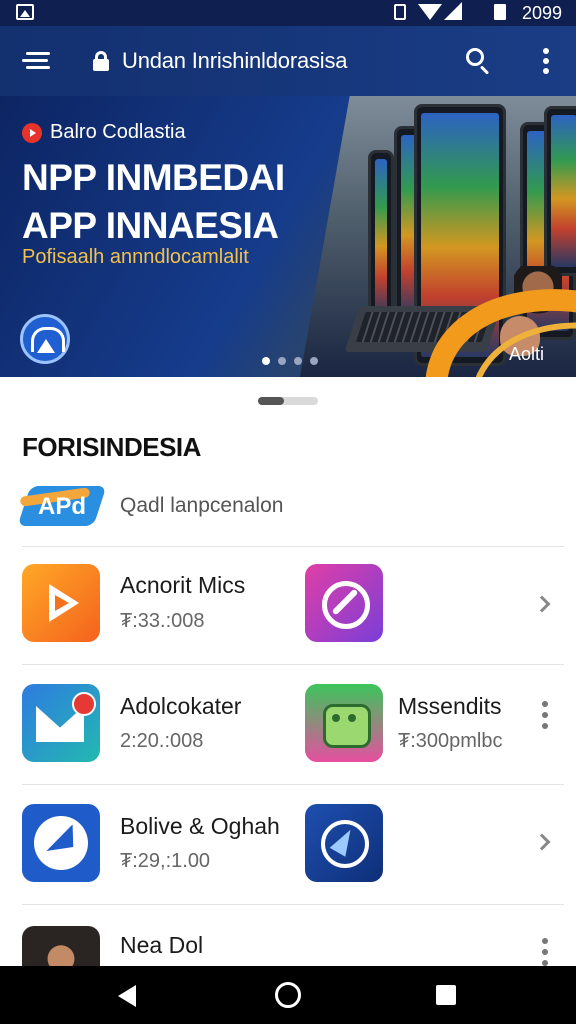 This screenshot has height=1024, width=576. What do you see at coordinates (400, 12) in the screenshot?
I see `vibrate-icon` at bounding box center [400, 12].